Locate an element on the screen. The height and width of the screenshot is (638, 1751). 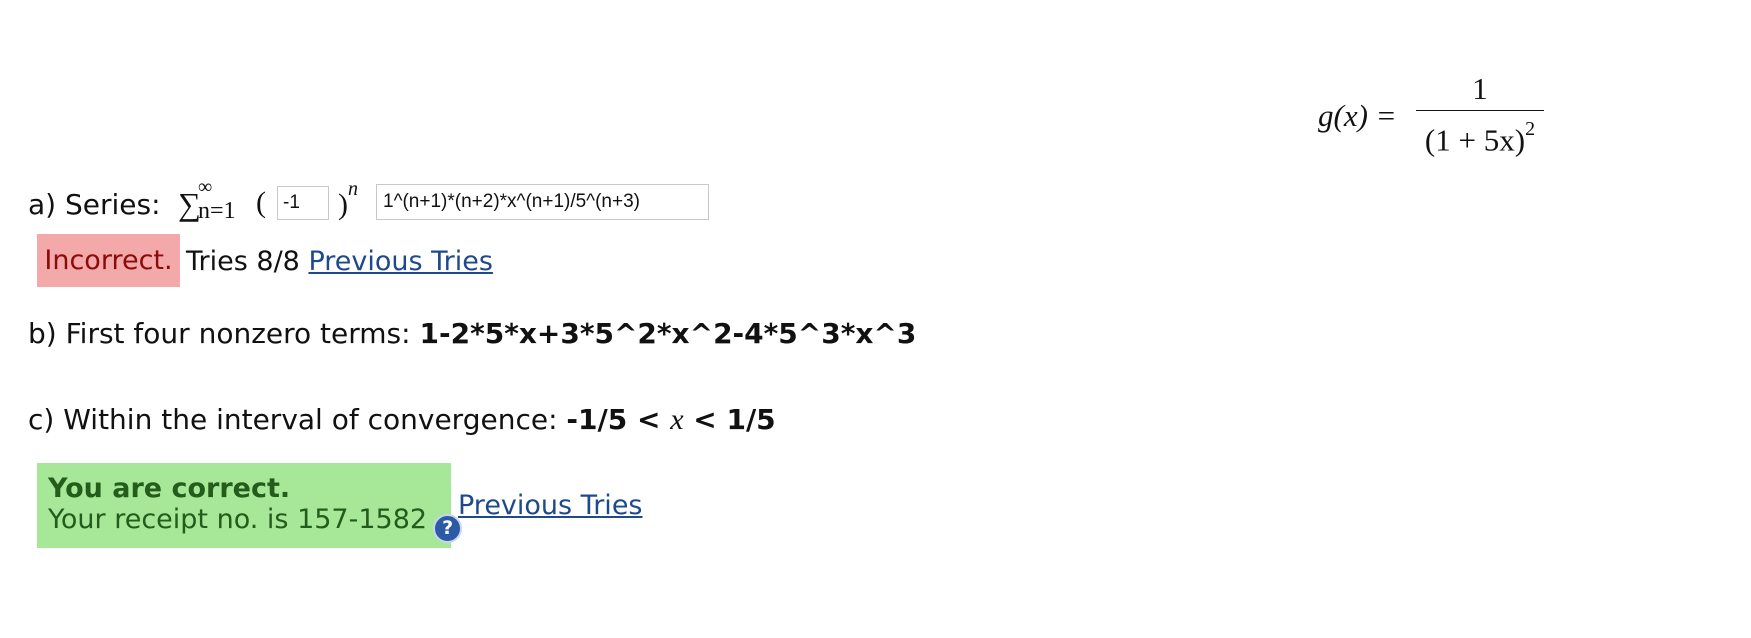
tries-info: Tries 8/8 Previous Tries is located at coordinates (339, 261).